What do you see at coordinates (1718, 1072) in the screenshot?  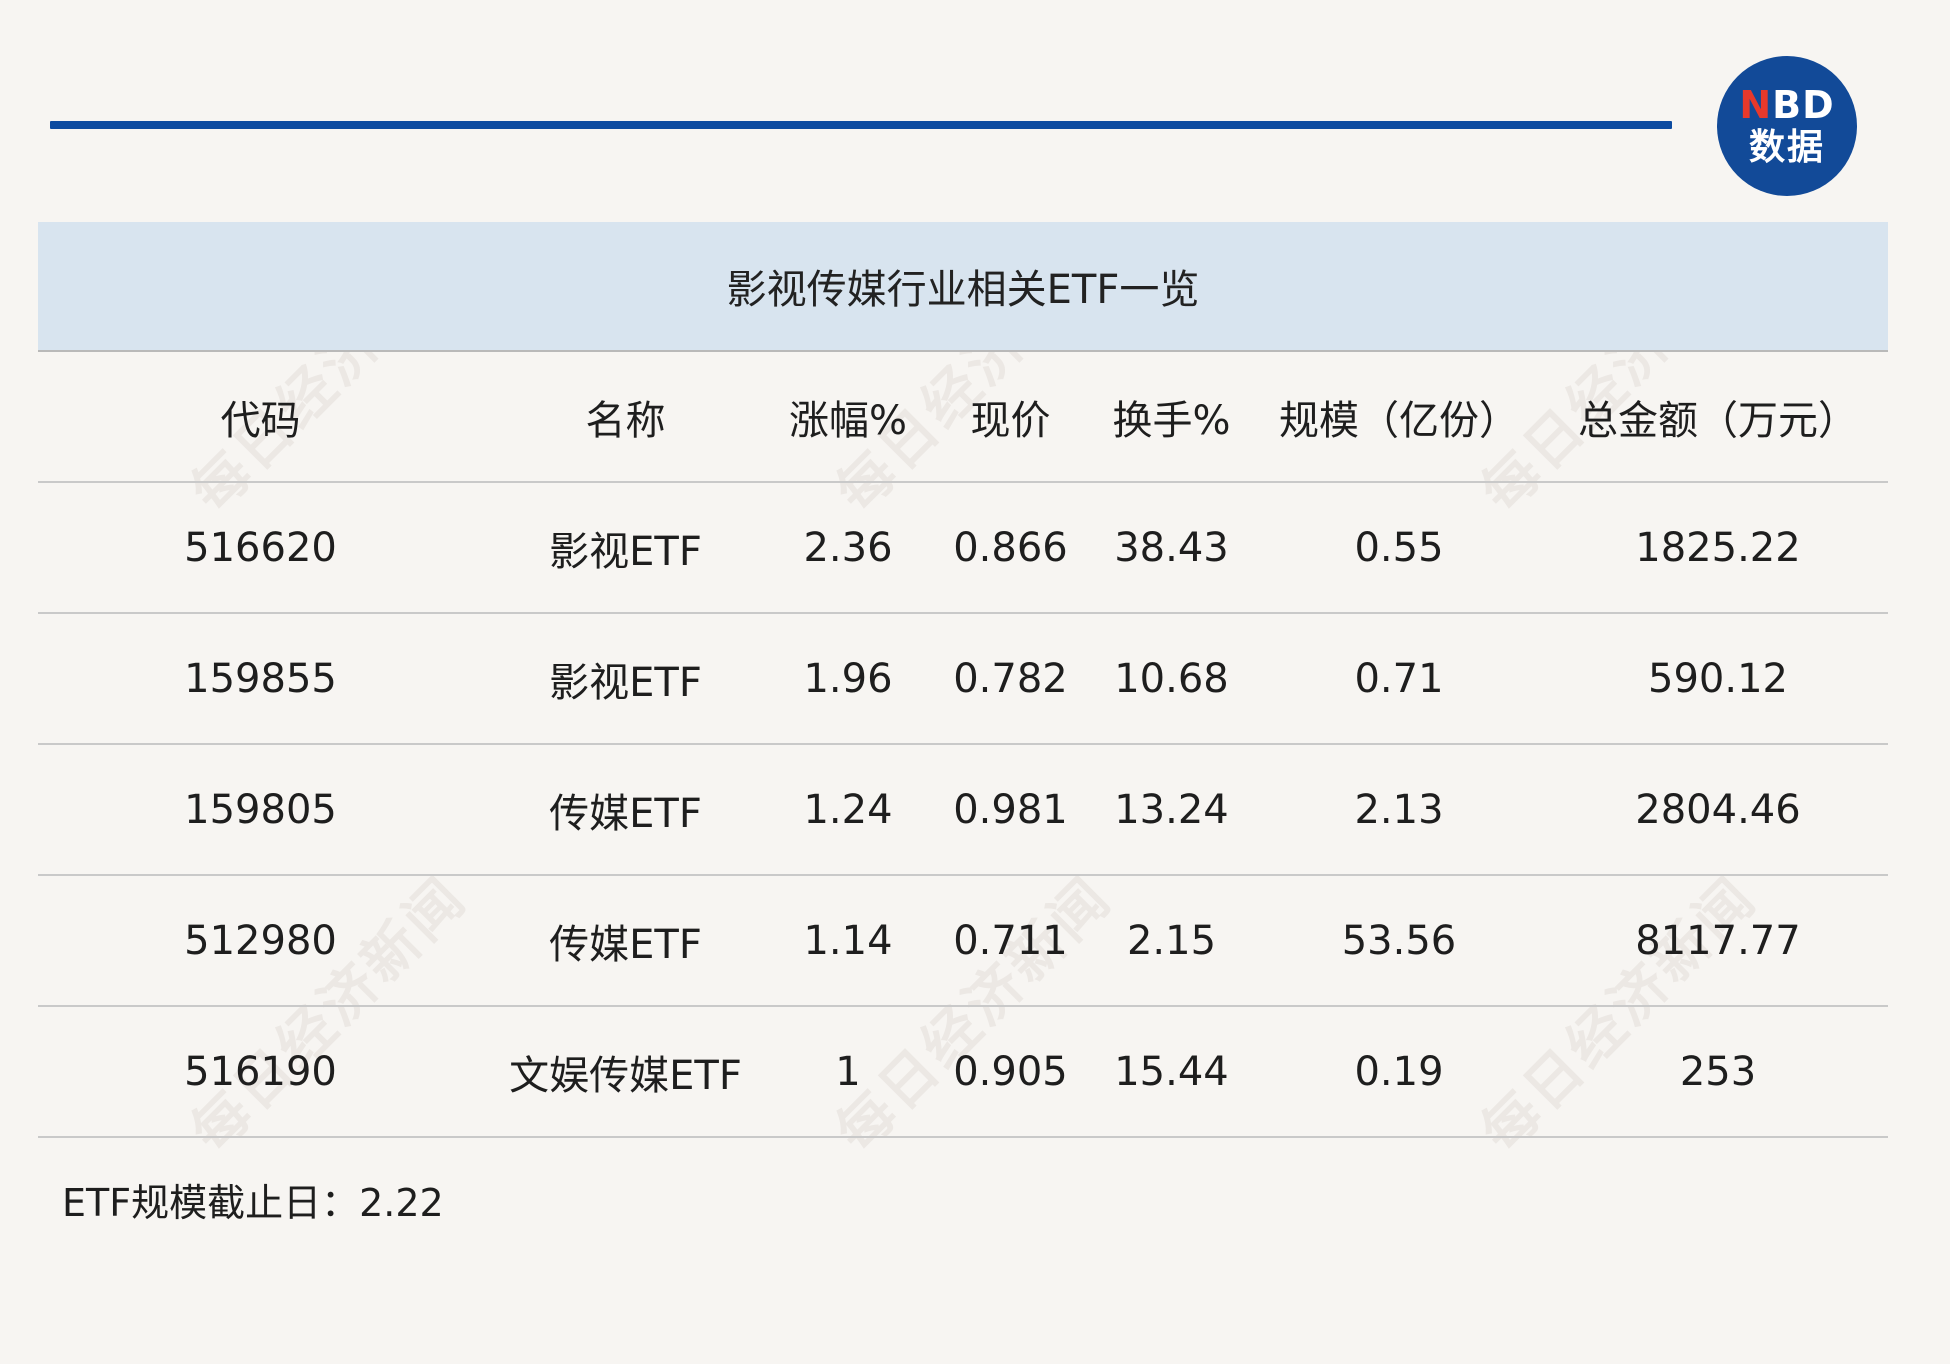 I see `cell-amount: 253` at bounding box center [1718, 1072].